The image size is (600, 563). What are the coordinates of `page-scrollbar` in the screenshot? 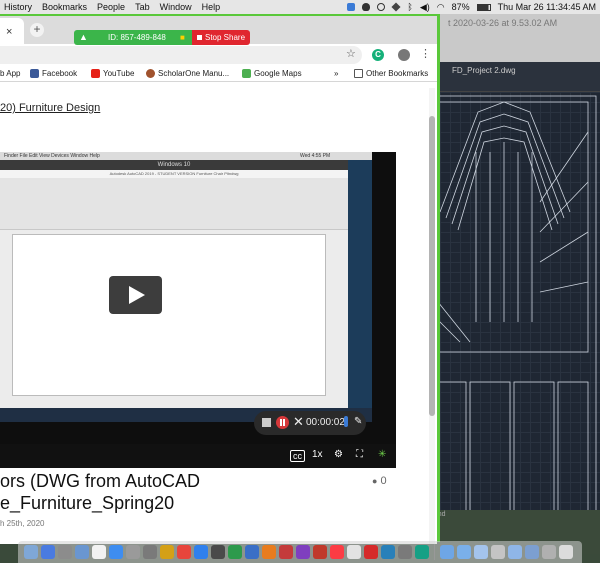 It's located at (432, 316).